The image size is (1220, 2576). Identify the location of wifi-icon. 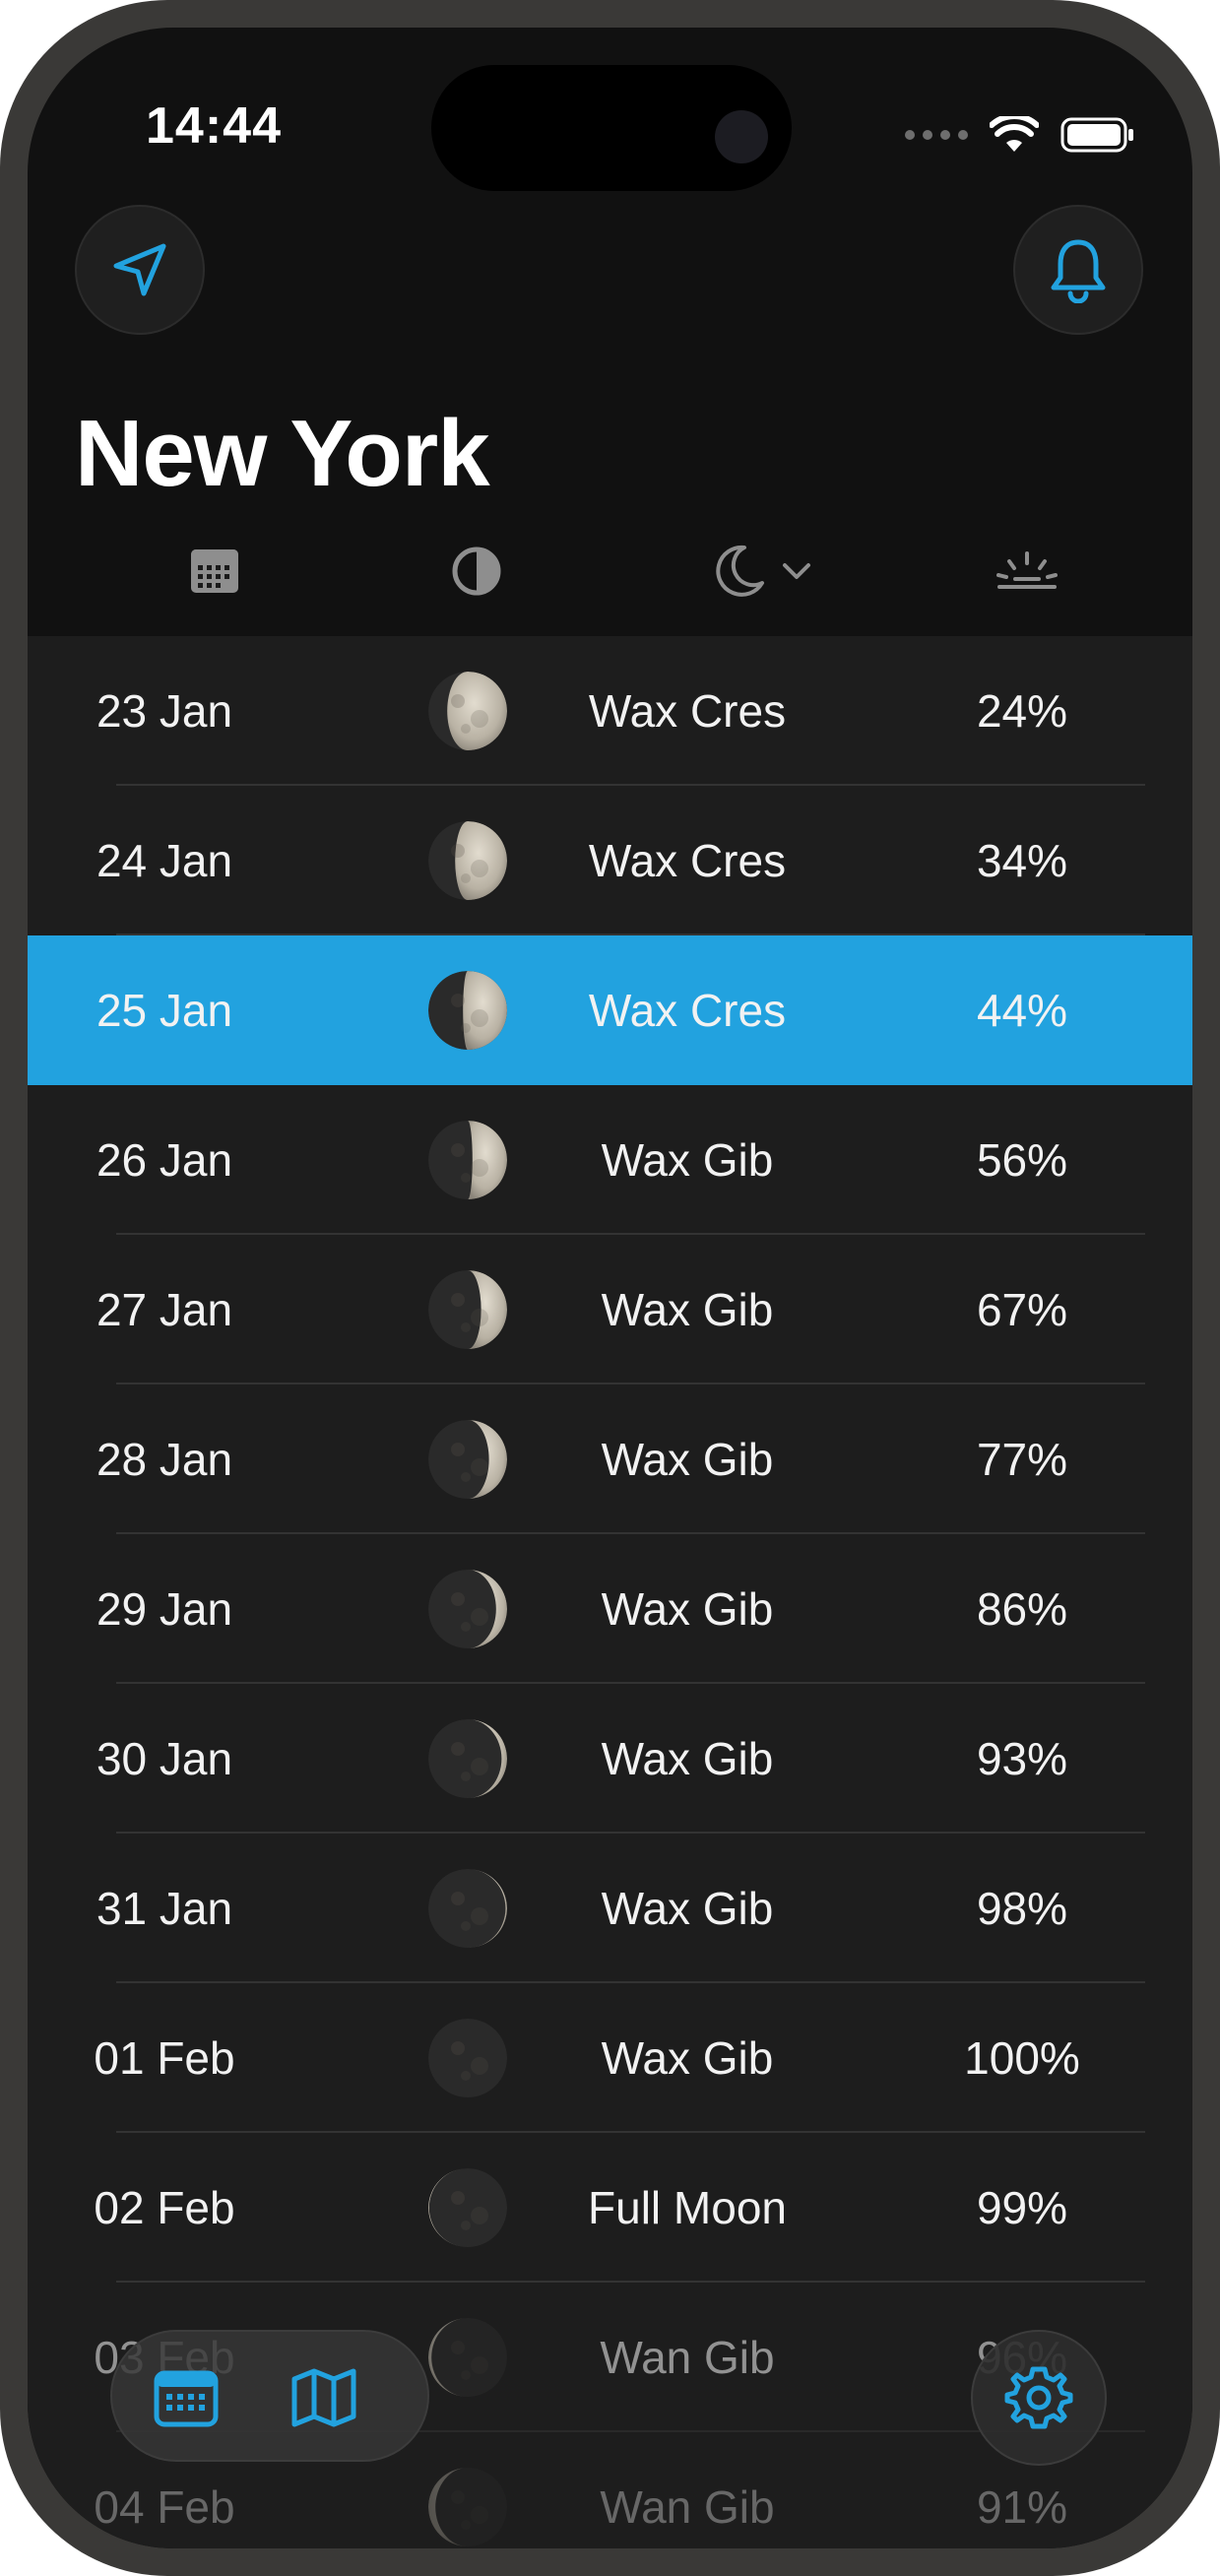
(1014, 134).